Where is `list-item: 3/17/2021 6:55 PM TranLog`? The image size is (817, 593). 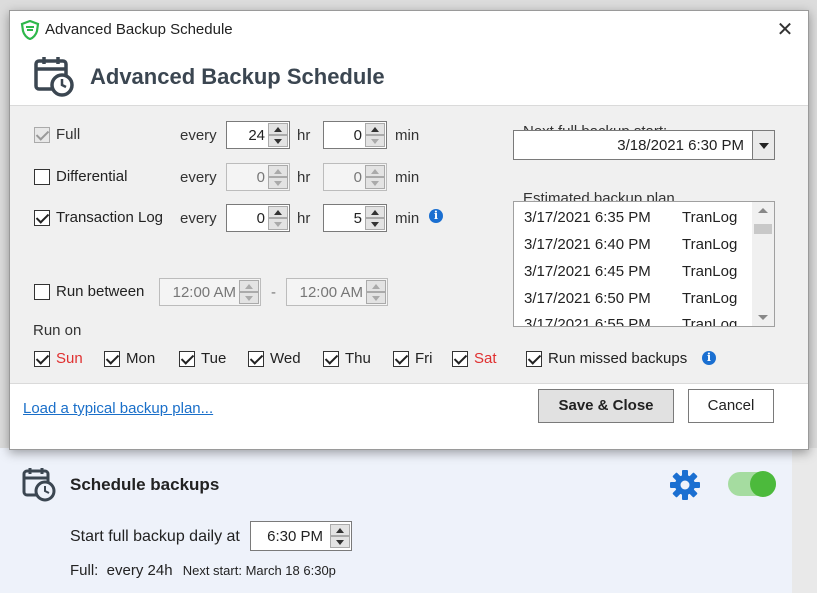 list-item: 3/17/2021 6:55 PM TranLog is located at coordinates (631, 321).